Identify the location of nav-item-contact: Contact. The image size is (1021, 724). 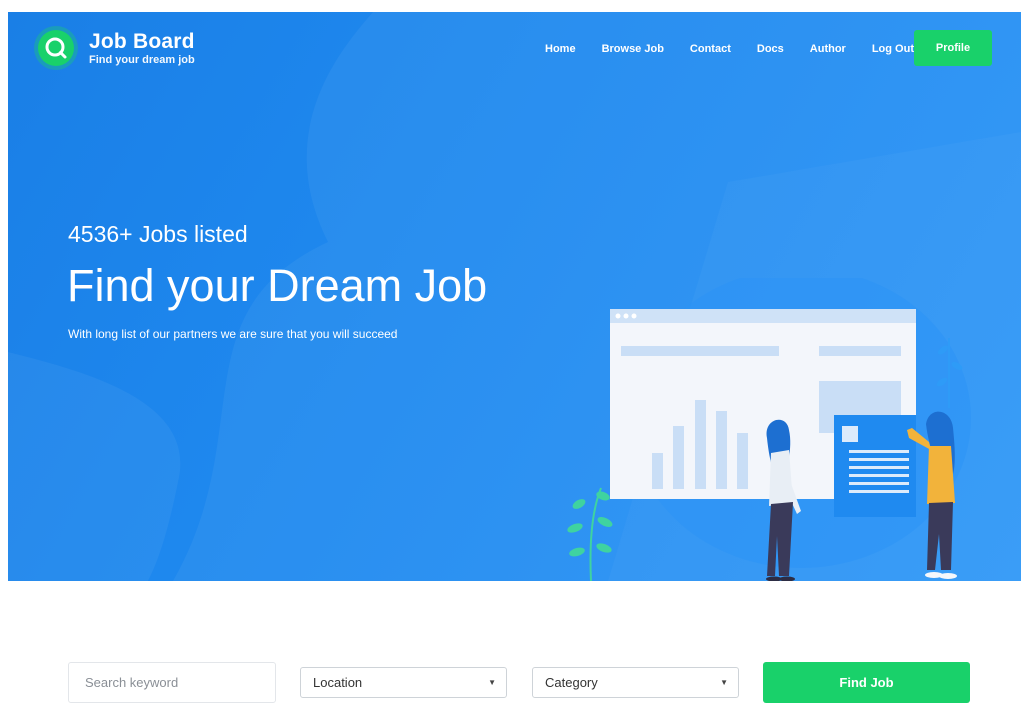
(710, 49).